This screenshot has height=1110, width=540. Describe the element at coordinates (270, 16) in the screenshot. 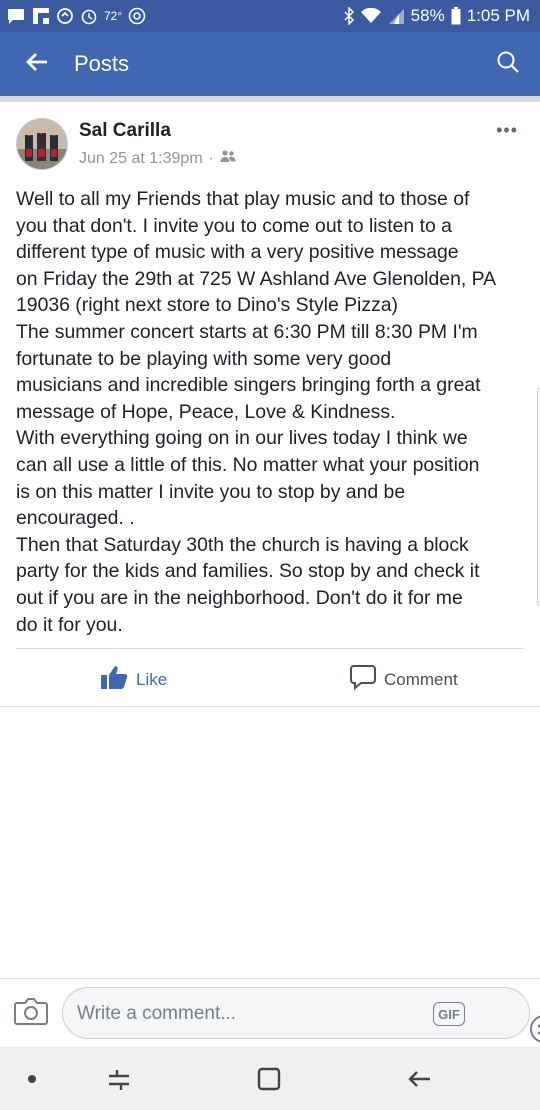

I see `status-bar: 72° 58% 1:05 PM` at that location.